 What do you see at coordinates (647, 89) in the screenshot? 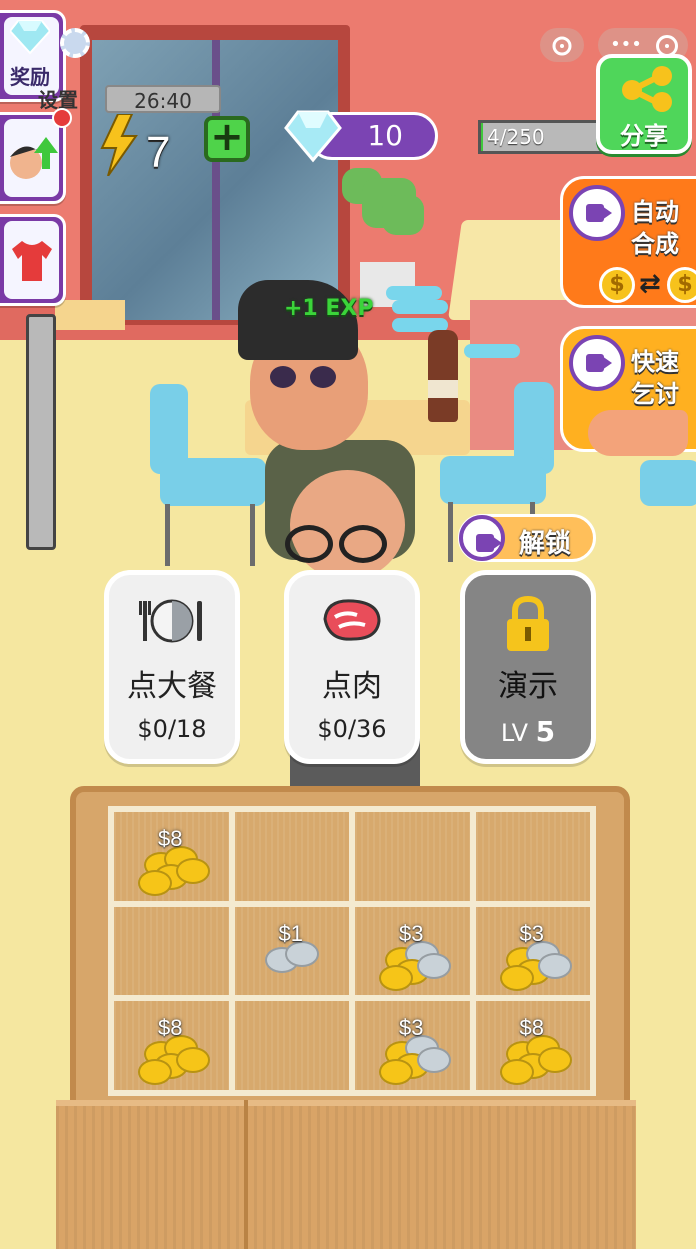
I see `share-icon` at bounding box center [647, 89].